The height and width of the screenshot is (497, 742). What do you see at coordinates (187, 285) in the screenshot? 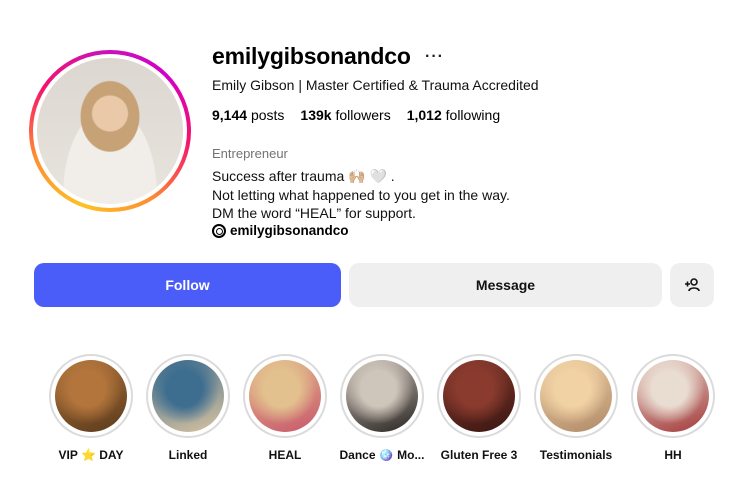
I see `follow-button: Follow` at bounding box center [187, 285].